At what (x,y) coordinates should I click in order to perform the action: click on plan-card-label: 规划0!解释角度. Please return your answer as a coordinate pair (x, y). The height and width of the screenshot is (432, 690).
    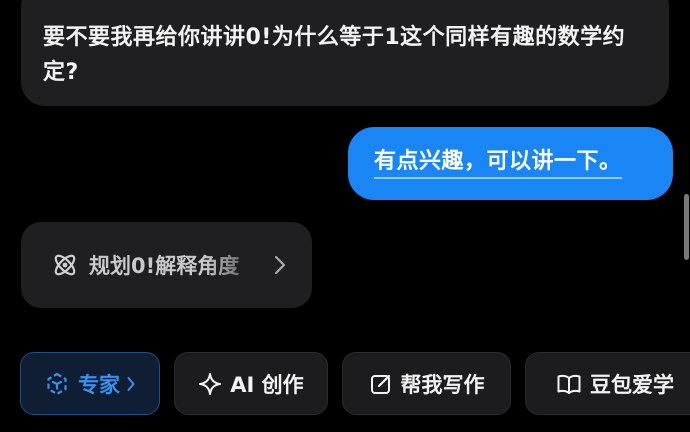
    Looking at the image, I should click on (175, 265).